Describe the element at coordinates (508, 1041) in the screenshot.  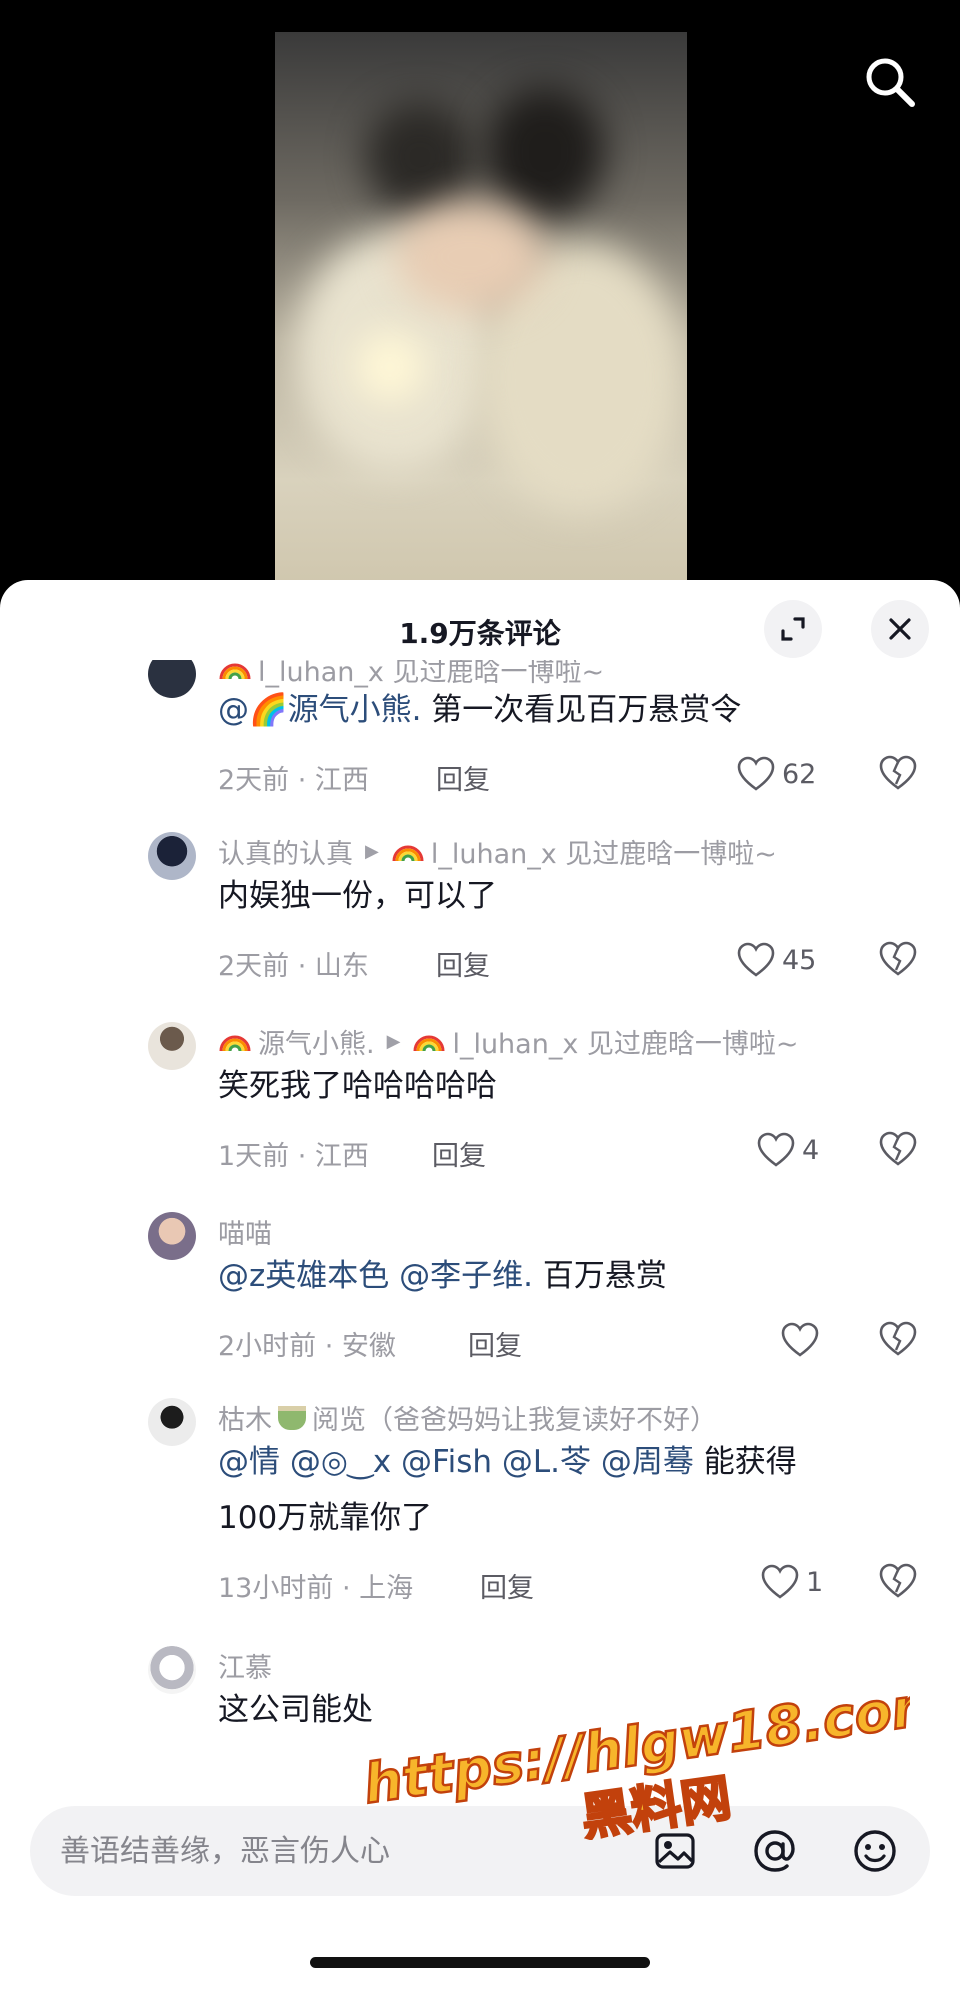
I see `comment-username: 源气小熊. ▶ l_luhan_x 见过鹿晗一博啦~` at that location.